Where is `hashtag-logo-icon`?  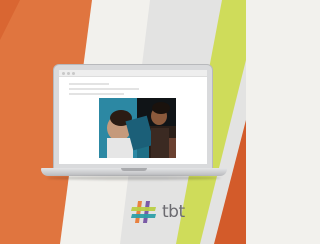
hashtag-logo-icon is located at coordinates (143, 212).